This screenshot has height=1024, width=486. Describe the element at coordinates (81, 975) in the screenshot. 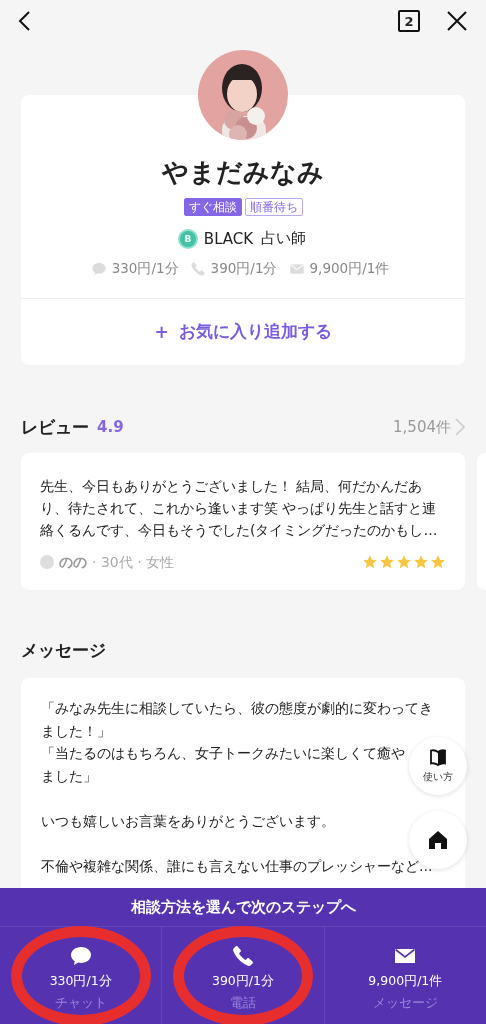

I see `consult-option-button: 330円/1分 チャット` at that location.